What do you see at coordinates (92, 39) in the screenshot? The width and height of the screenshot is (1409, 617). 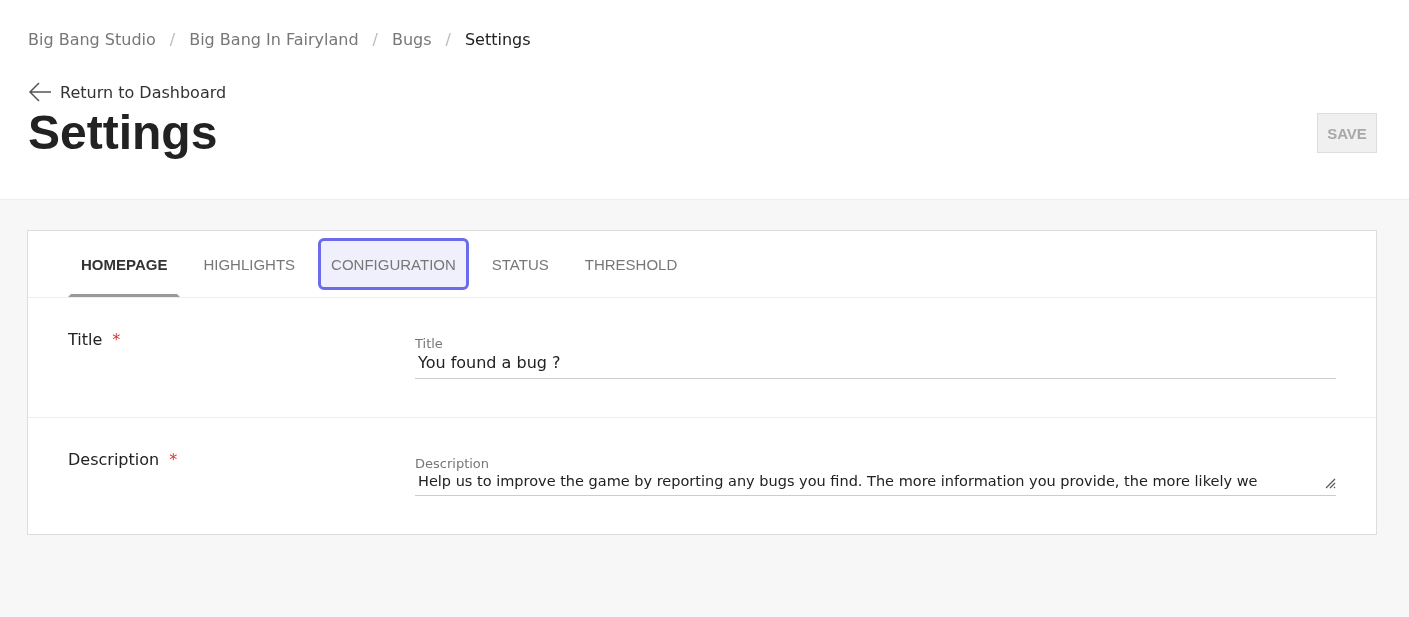 I see `breadcrumb-link: Big Bang Studio` at bounding box center [92, 39].